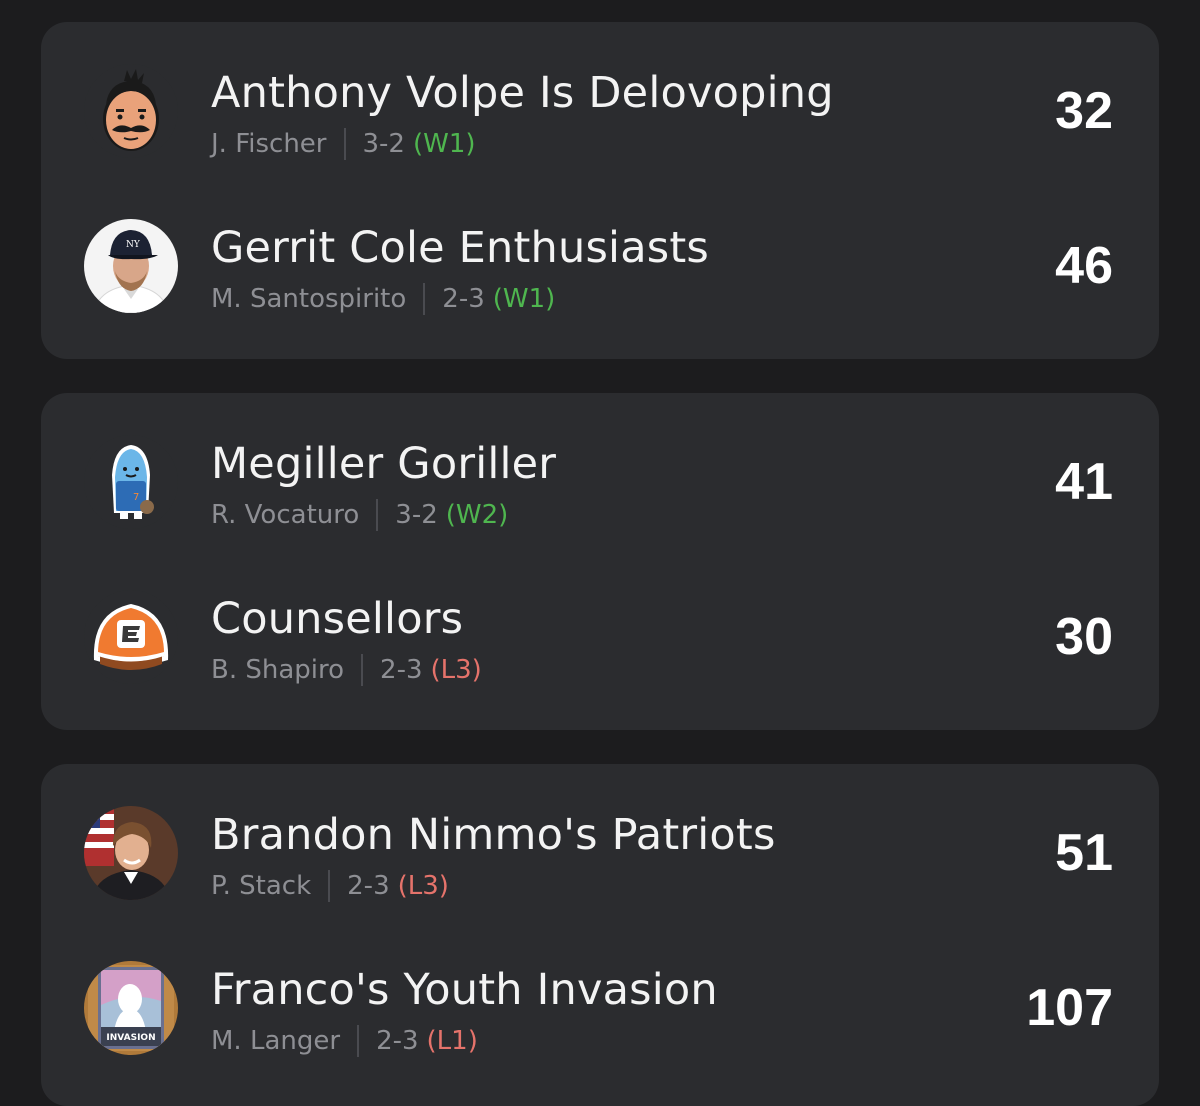  What do you see at coordinates (1190, 553) in the screenshot?
I see `scrollbar-track` at bounding box center [1190, 553].